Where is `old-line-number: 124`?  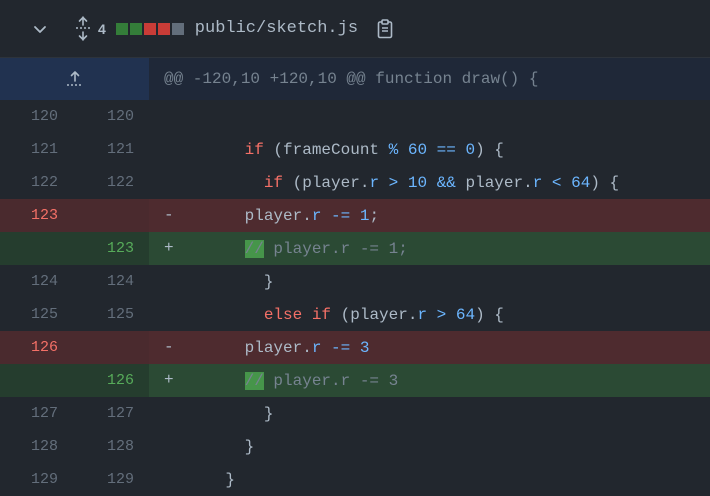 old-line-number: 124 is located at coordinates (29, 281).